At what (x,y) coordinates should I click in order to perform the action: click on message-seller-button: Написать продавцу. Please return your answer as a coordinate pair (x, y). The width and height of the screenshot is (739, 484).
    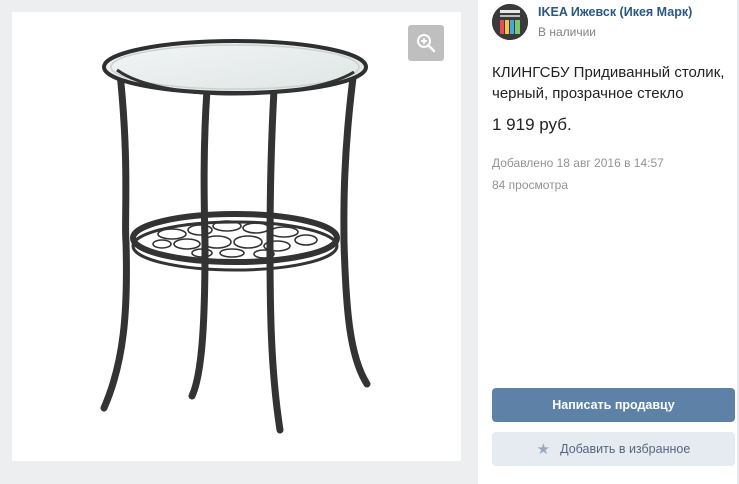
    Looking at the image, I should click on (613, 405).